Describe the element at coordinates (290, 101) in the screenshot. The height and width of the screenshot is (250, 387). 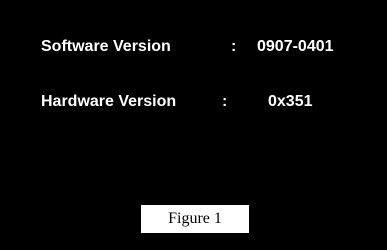
I see `hardware-version-value: 0x351` at that location.